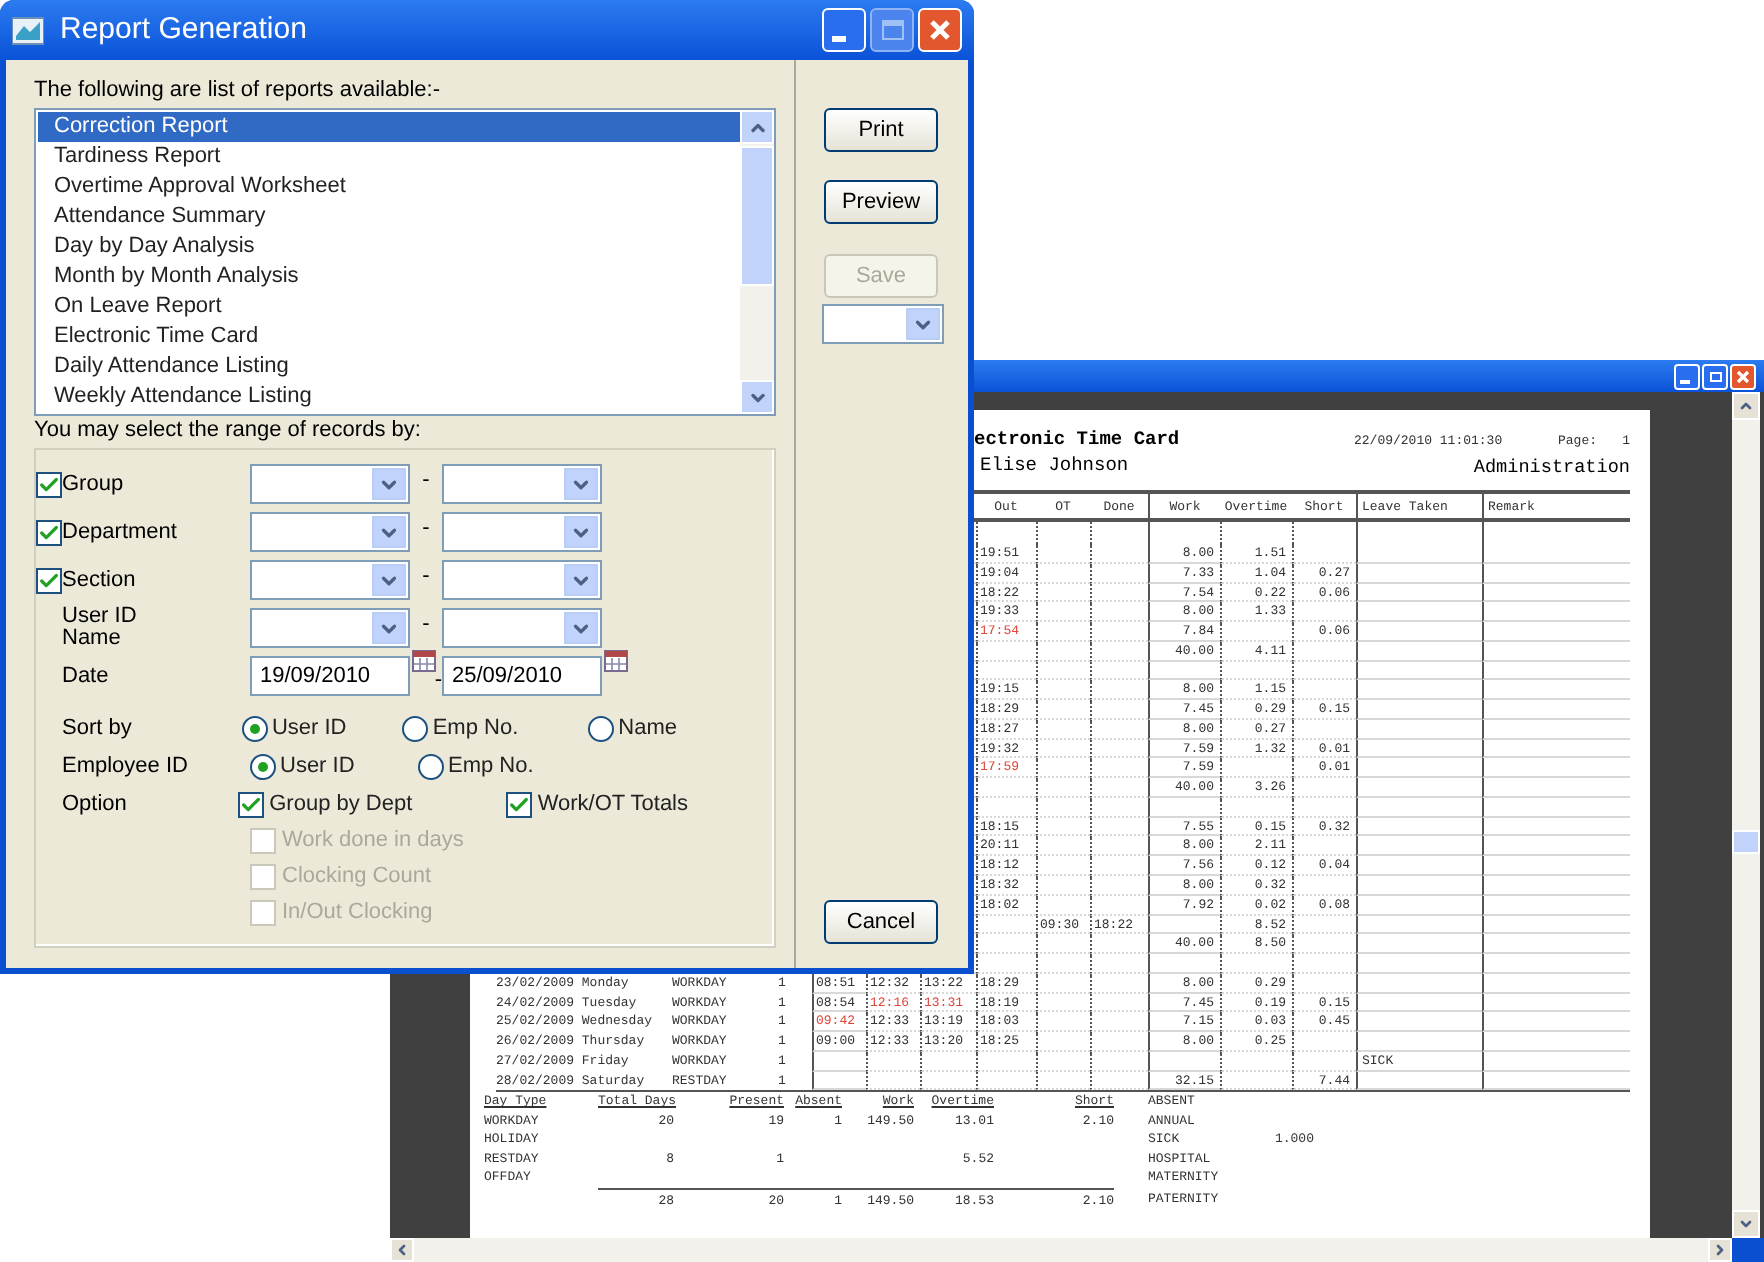 The height and width of the screenshot is (1262, 1764). I want to click on date-field: 19/09/2010, so click(330, 676).